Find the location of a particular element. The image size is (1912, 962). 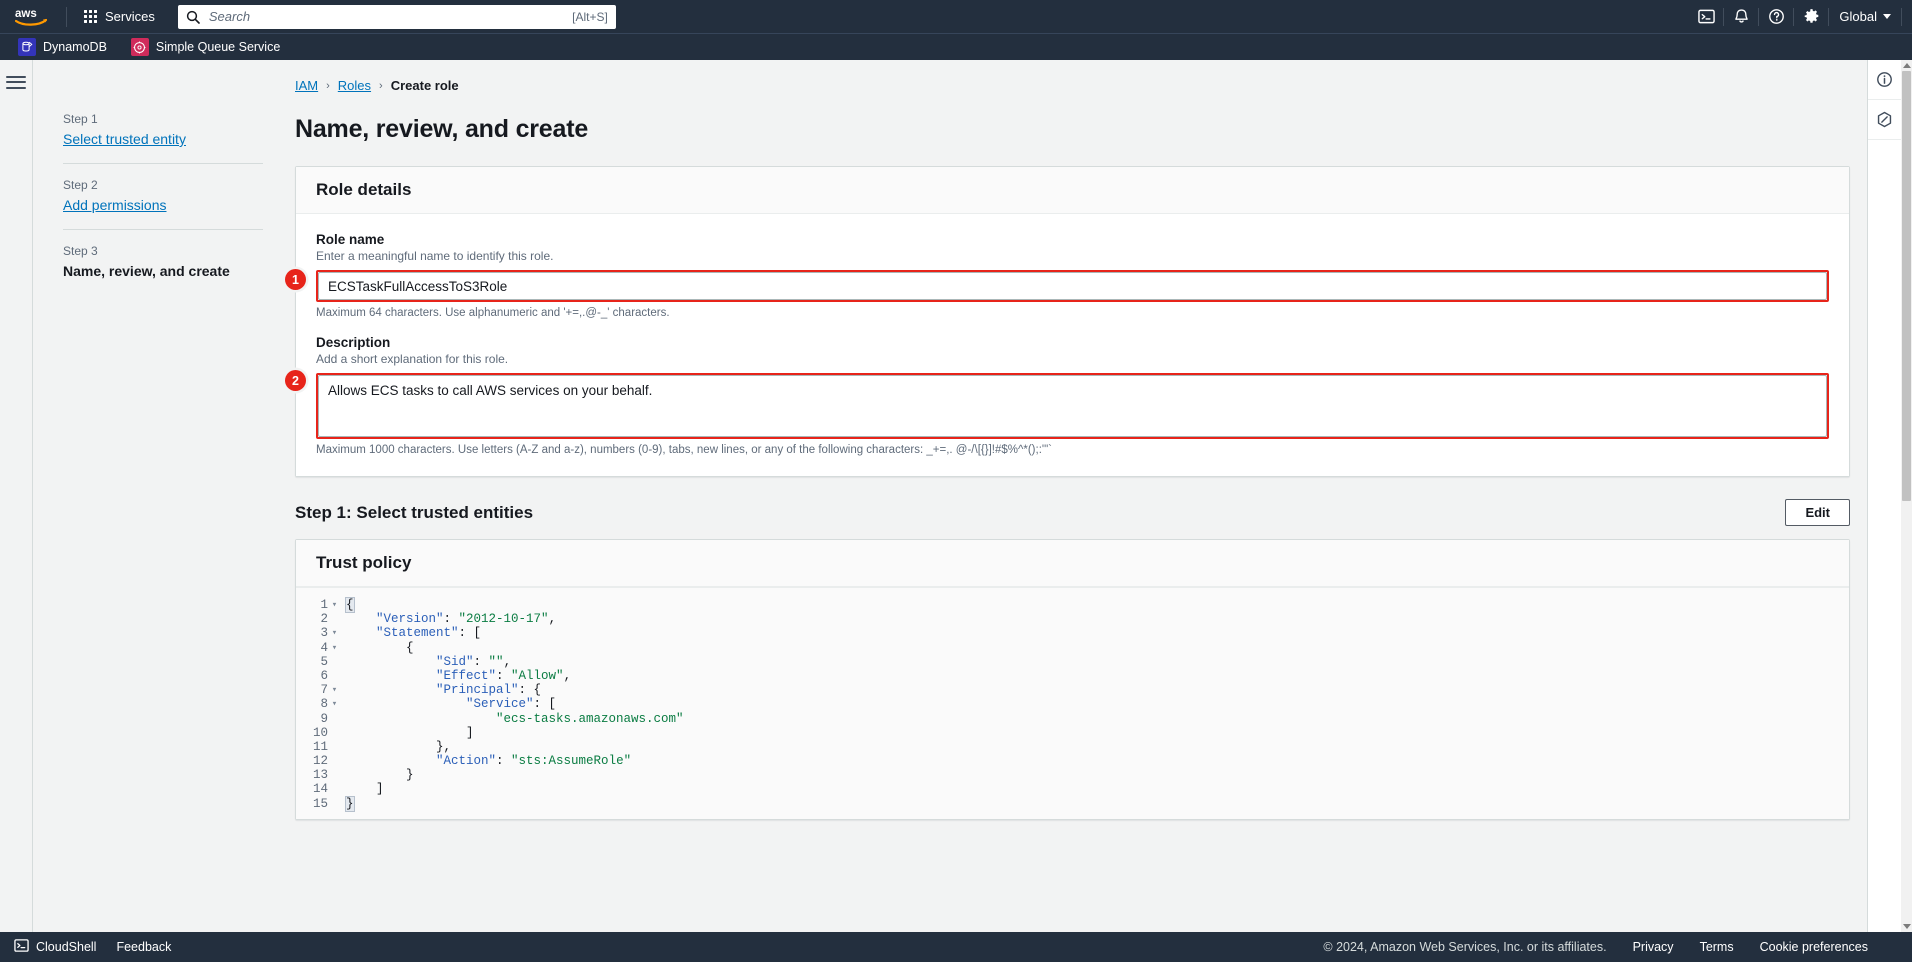

code-token: , is located at coordinates (567, 675).